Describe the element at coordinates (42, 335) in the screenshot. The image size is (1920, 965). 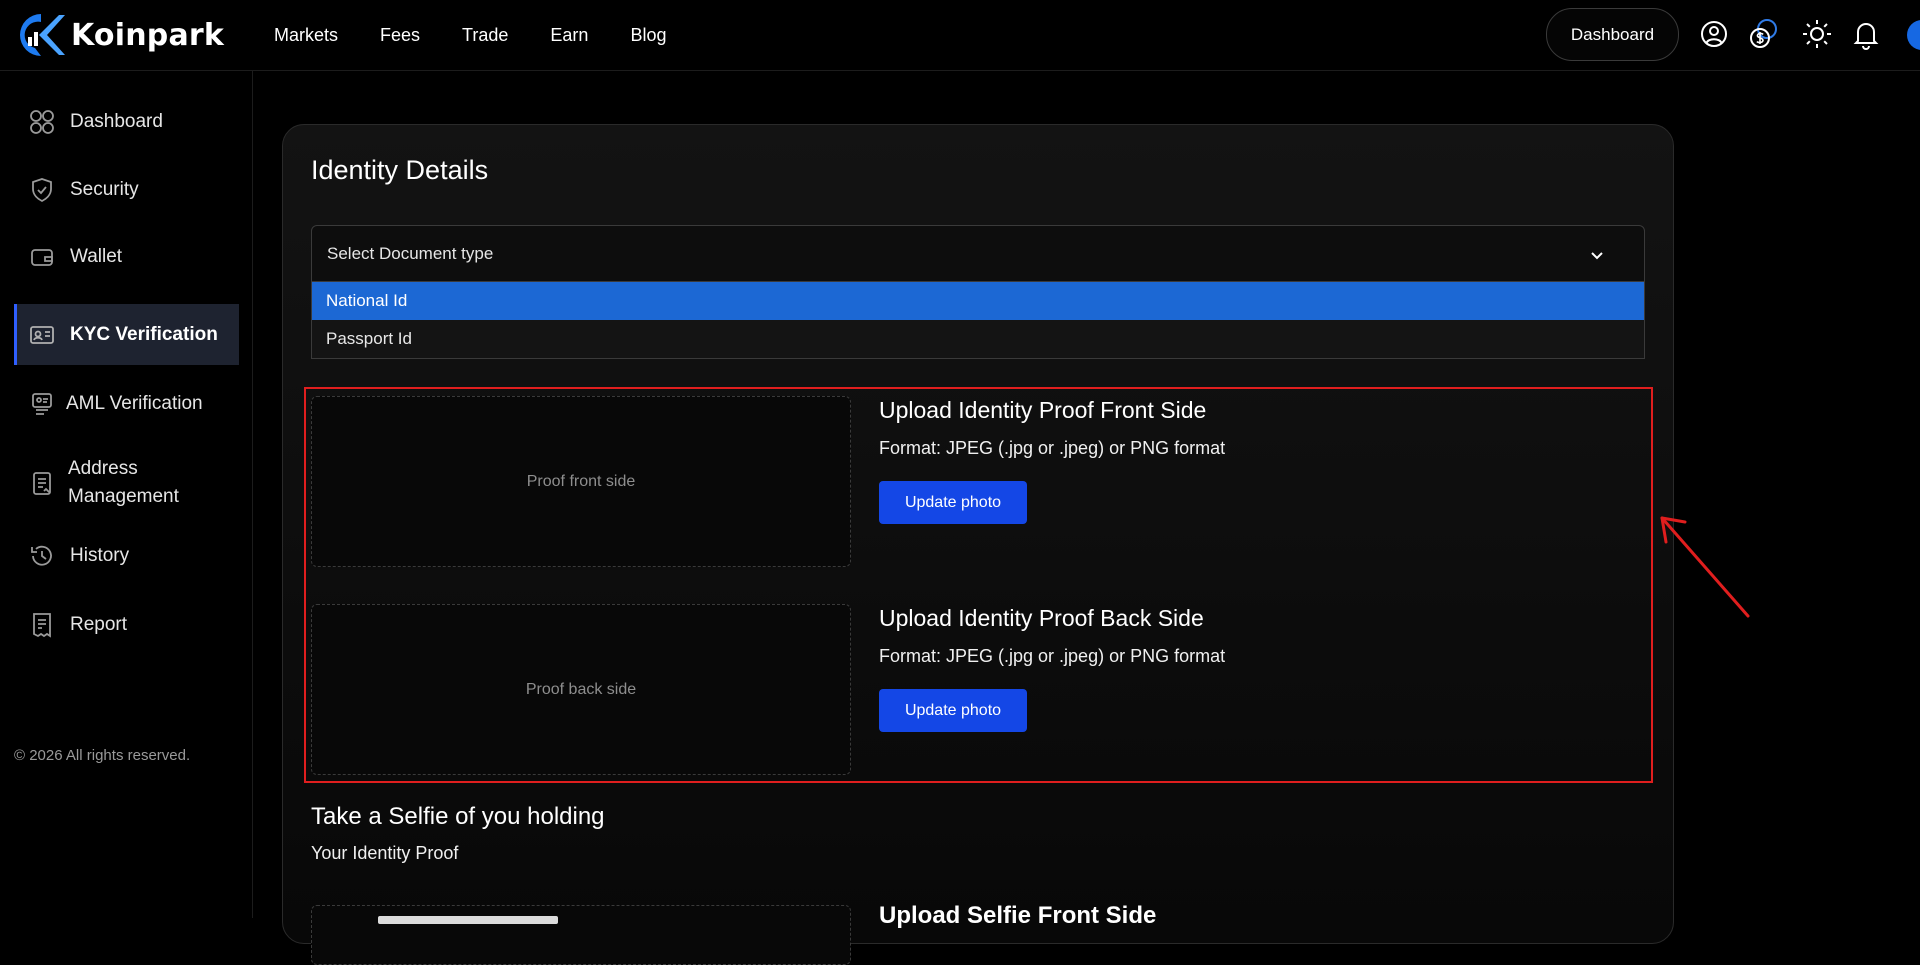
I see `id-card-icon` at that location.